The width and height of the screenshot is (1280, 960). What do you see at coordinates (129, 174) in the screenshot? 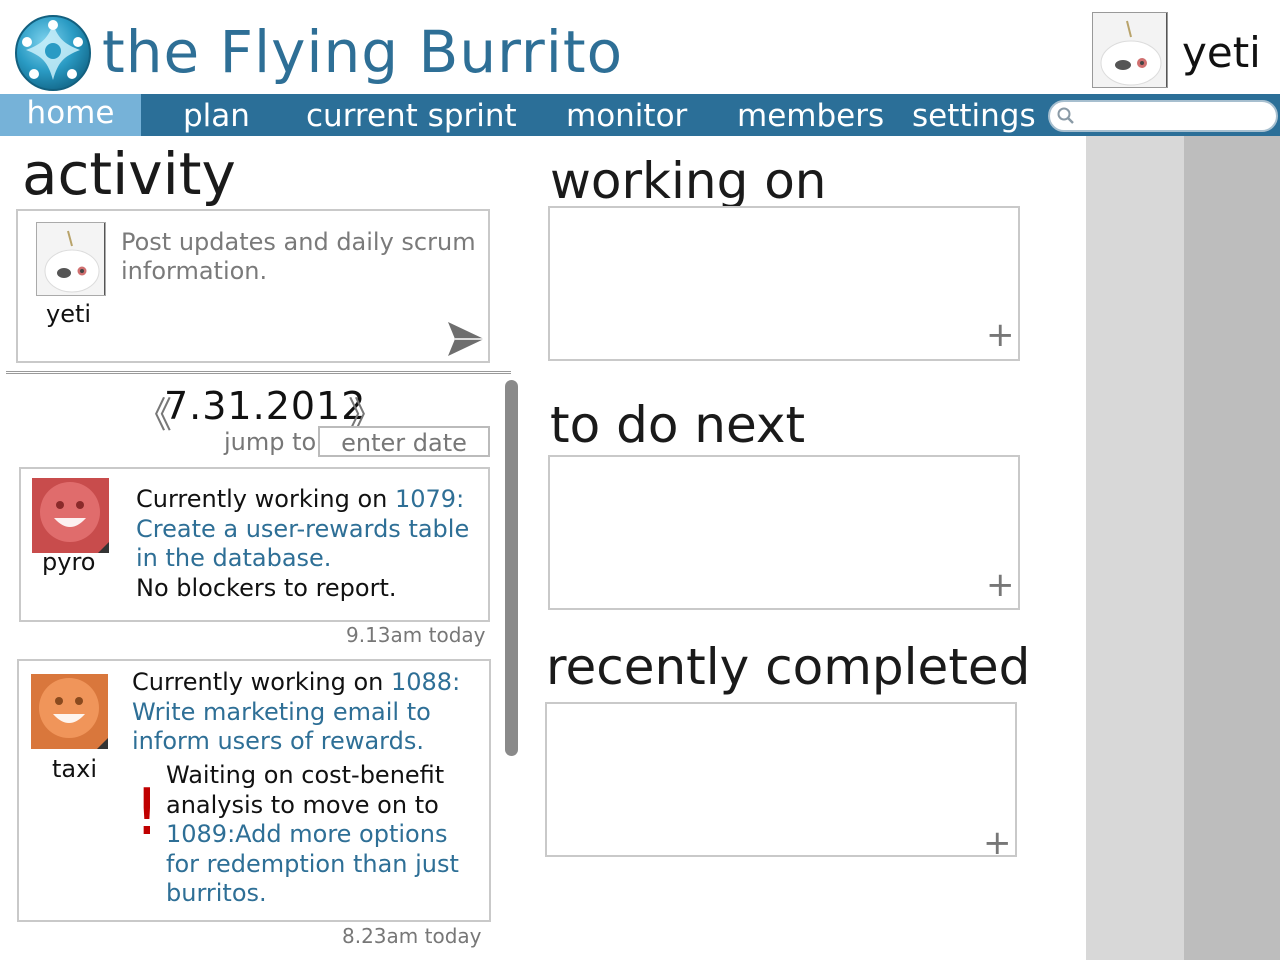
I see `activity-title: activity` at bounding box center [129, 174].